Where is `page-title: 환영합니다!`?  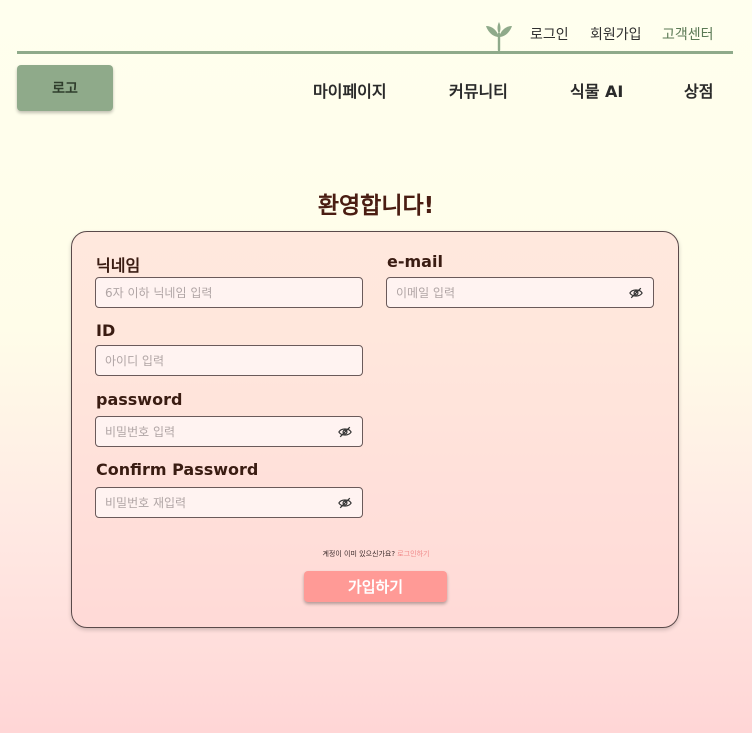 page-title: 환영합니다! is located at coordinates (376, 206).